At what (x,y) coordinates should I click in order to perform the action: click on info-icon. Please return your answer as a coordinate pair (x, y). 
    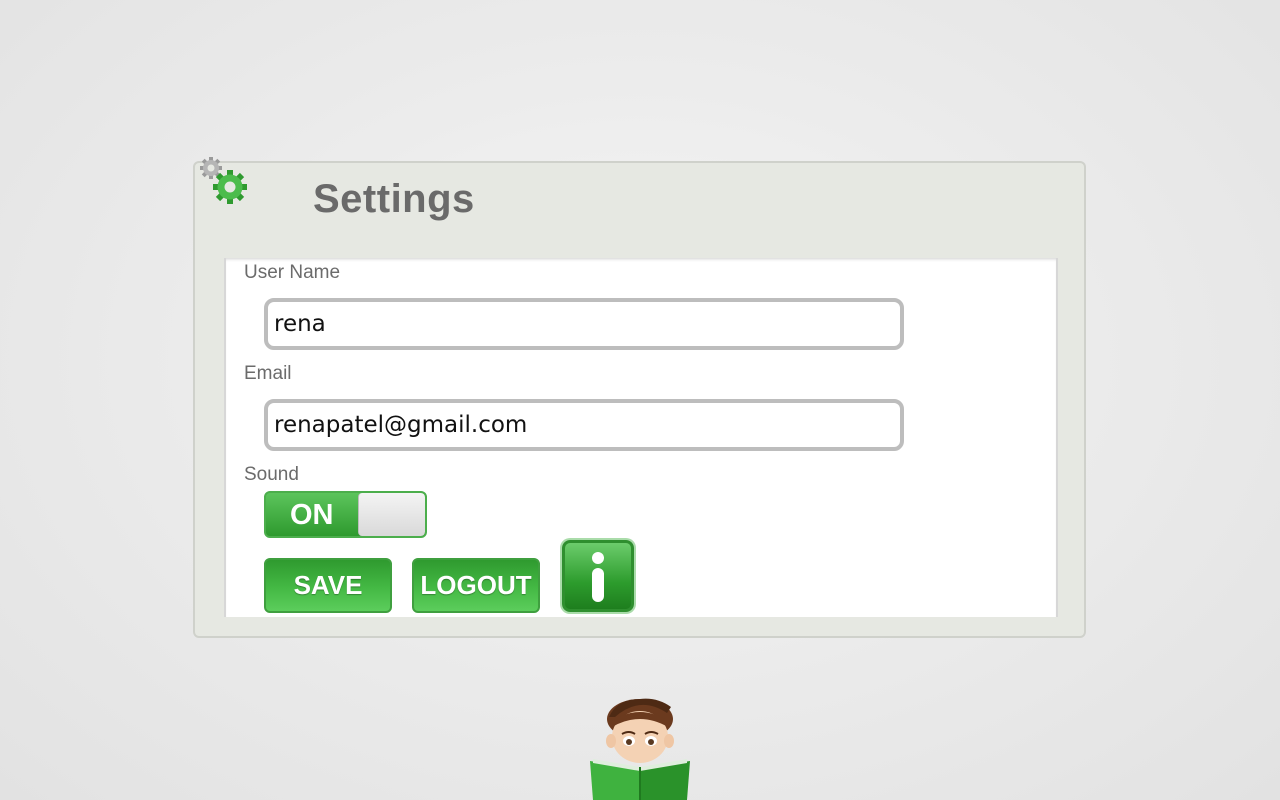
    Looking at the image, I should click on (598, 577).